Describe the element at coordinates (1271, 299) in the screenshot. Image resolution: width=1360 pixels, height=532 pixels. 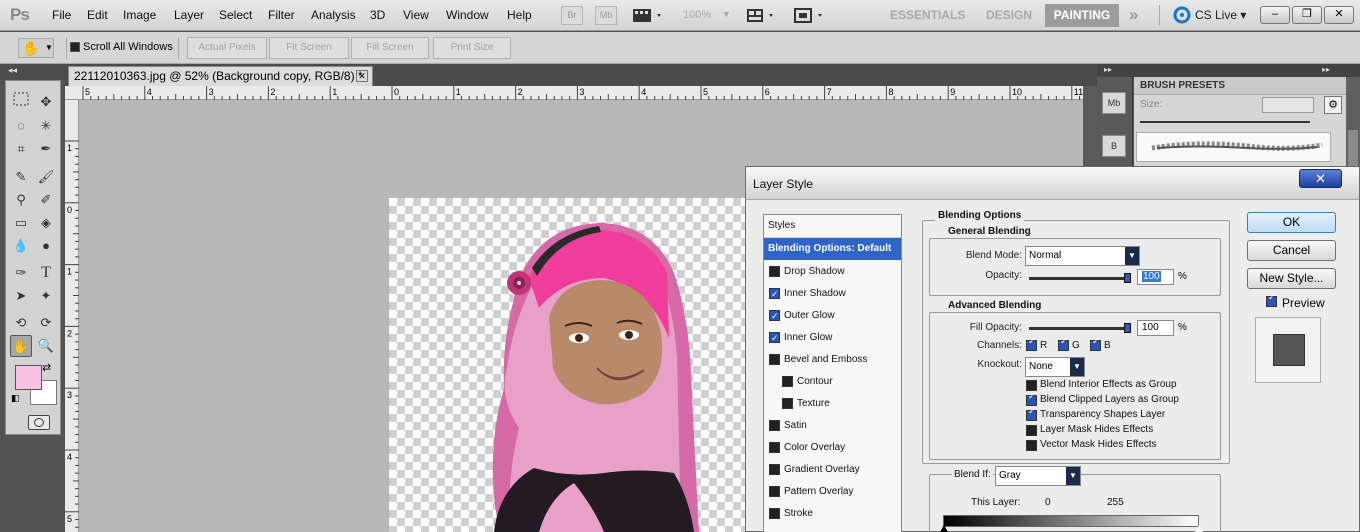
I see `preview-checkbox` at that location.